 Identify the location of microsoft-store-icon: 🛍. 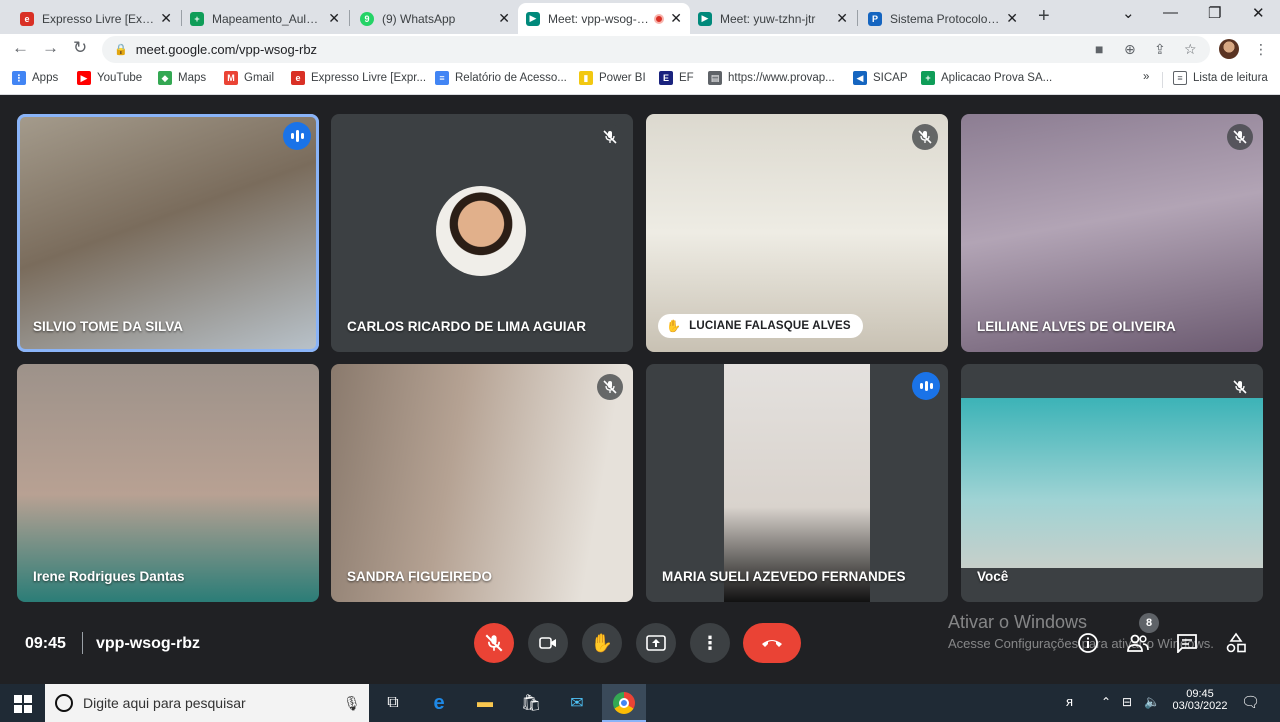
(531, 703).